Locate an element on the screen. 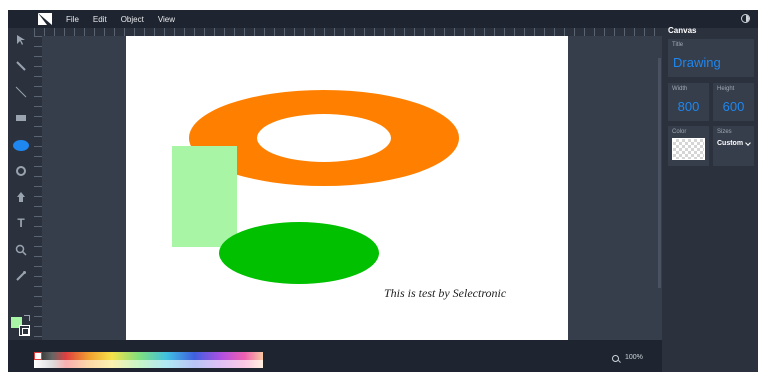 Image resolution: width=768 pixels, height=384 pixels. chevron-down-icon is located at coordinates (748, 143).